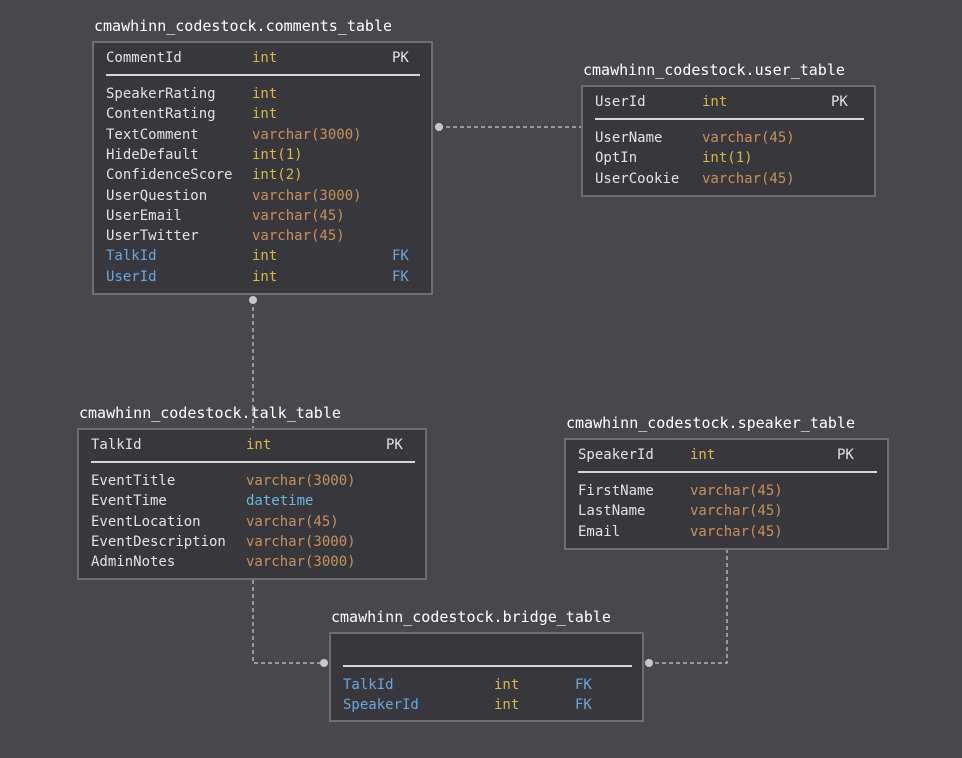  What do you see at coordinates (158, 541) in the screenshot?
I see `column-name: EventDescription` at bounding box center [158, 541].